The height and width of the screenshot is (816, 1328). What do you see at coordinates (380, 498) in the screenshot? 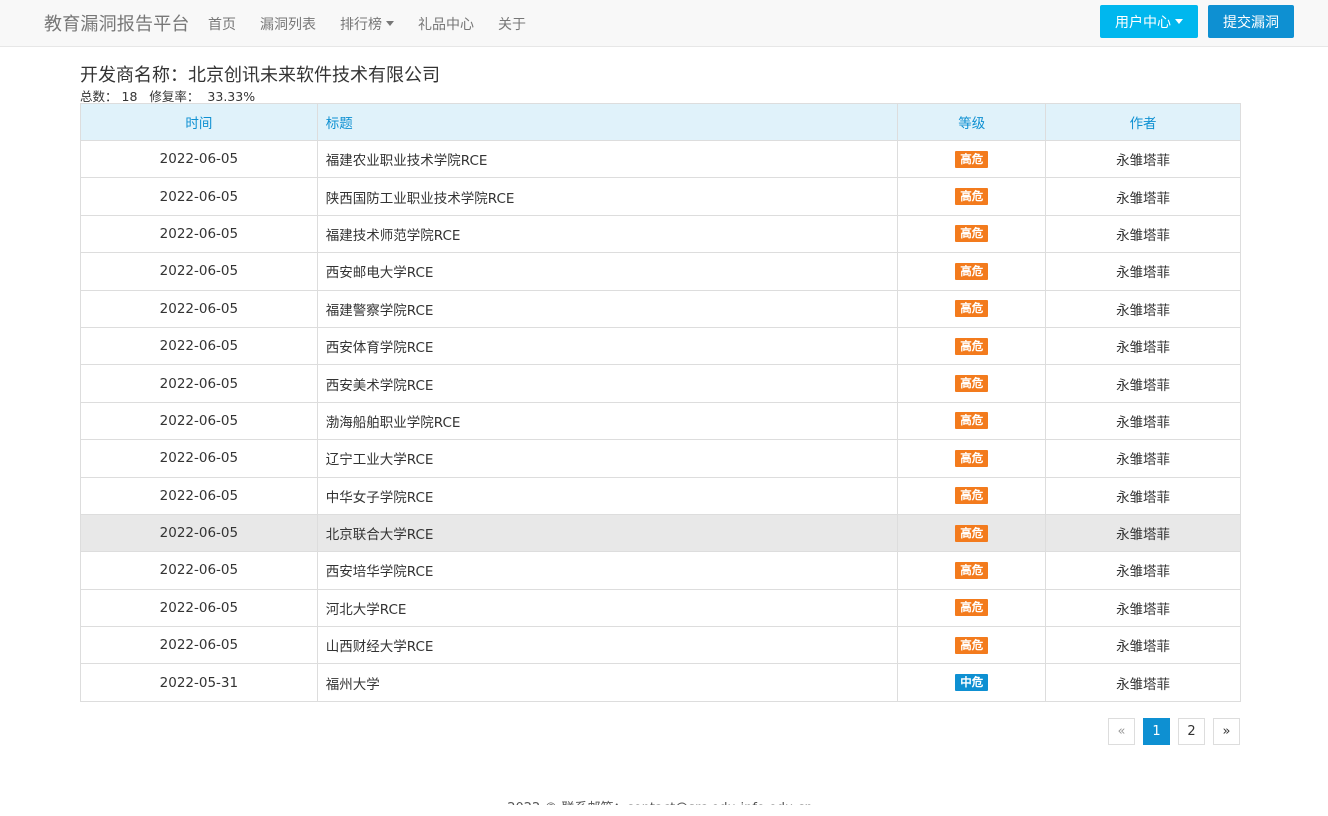
I see `row-title-link: 中华女子学院RCE` at bounding box center [380, 498].